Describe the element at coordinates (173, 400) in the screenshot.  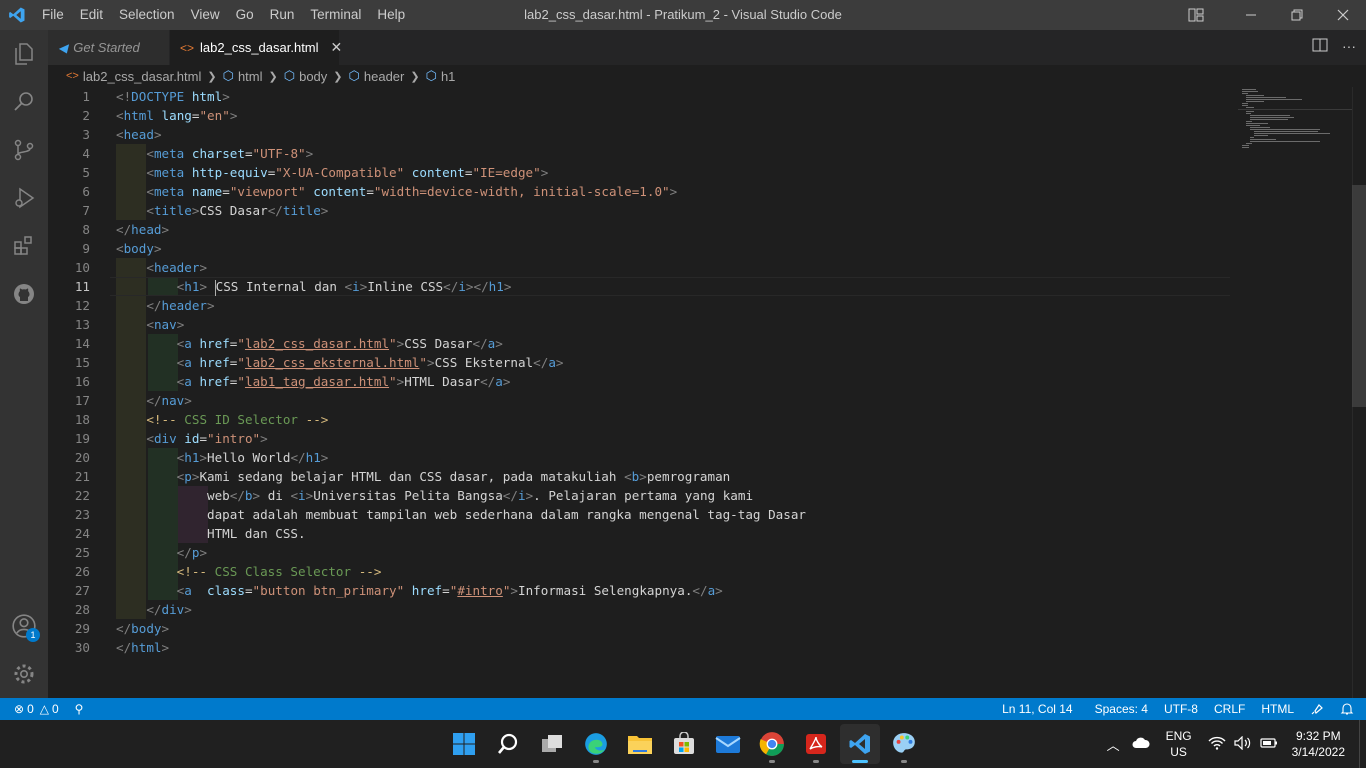
I see `token: nav` at that location.